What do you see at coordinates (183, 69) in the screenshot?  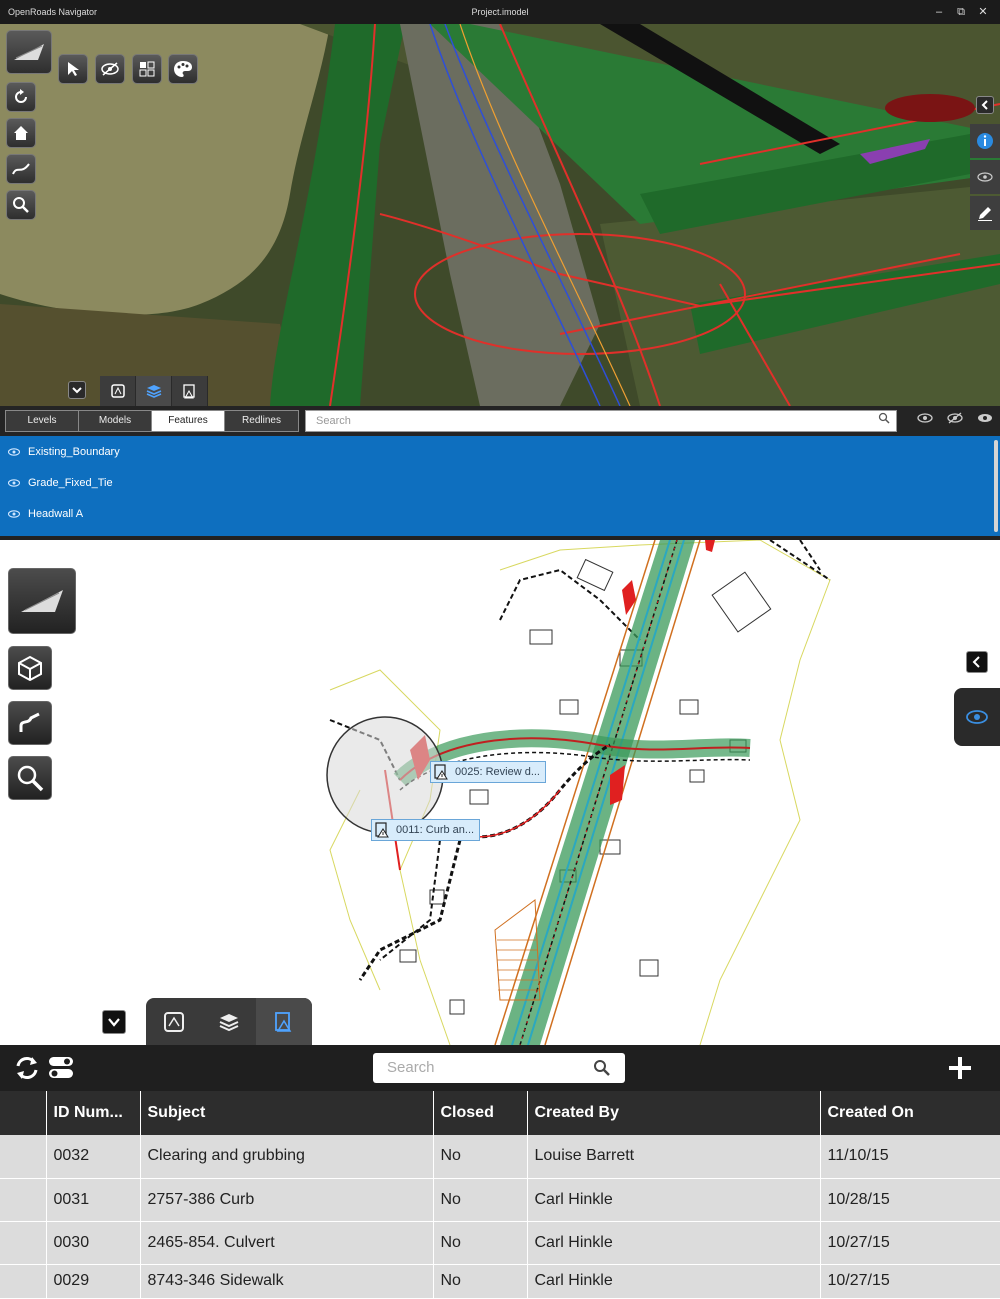 I see `display-style-button` at bounding box center [183, 69].